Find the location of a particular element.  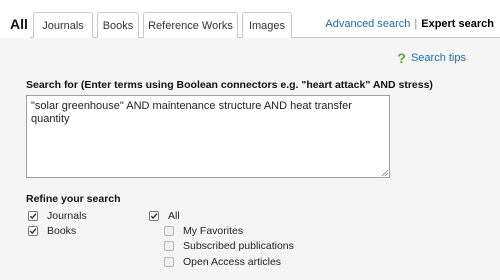

refine-heading: Refine your search is located at coordinates (73, 199).